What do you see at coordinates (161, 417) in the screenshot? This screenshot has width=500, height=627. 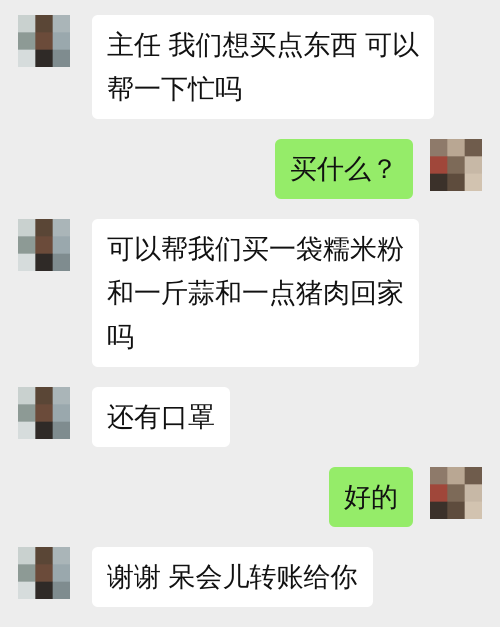 I see `message-bubble: 还有口罩` at bounding box center [161, 417].